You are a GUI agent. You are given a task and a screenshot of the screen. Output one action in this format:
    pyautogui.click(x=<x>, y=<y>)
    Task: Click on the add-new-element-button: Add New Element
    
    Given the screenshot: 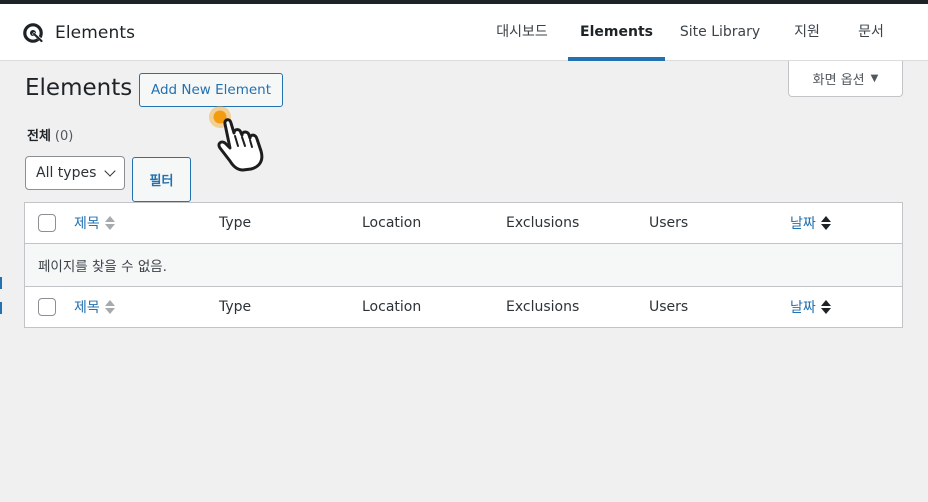 What is the action you would take?
    pyautogui.click(x=211, y=90)
    